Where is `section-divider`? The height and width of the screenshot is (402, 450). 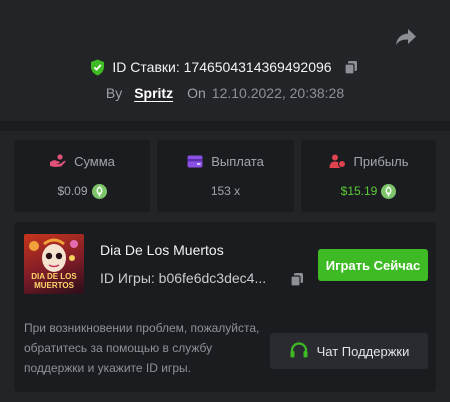 section-divider is located at coordinates (225, 126).